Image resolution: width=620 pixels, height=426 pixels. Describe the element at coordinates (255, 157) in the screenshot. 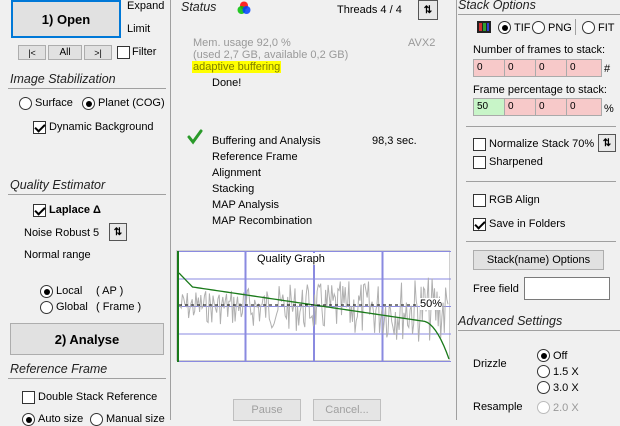

I see `step-label: Reference Frame` at that location.